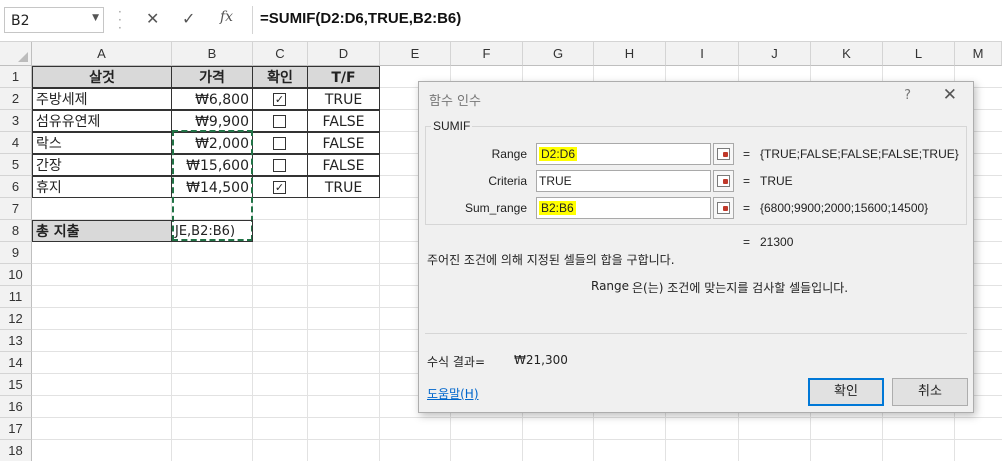  I want to click on cancel-button: 취소, so click(930, 392).